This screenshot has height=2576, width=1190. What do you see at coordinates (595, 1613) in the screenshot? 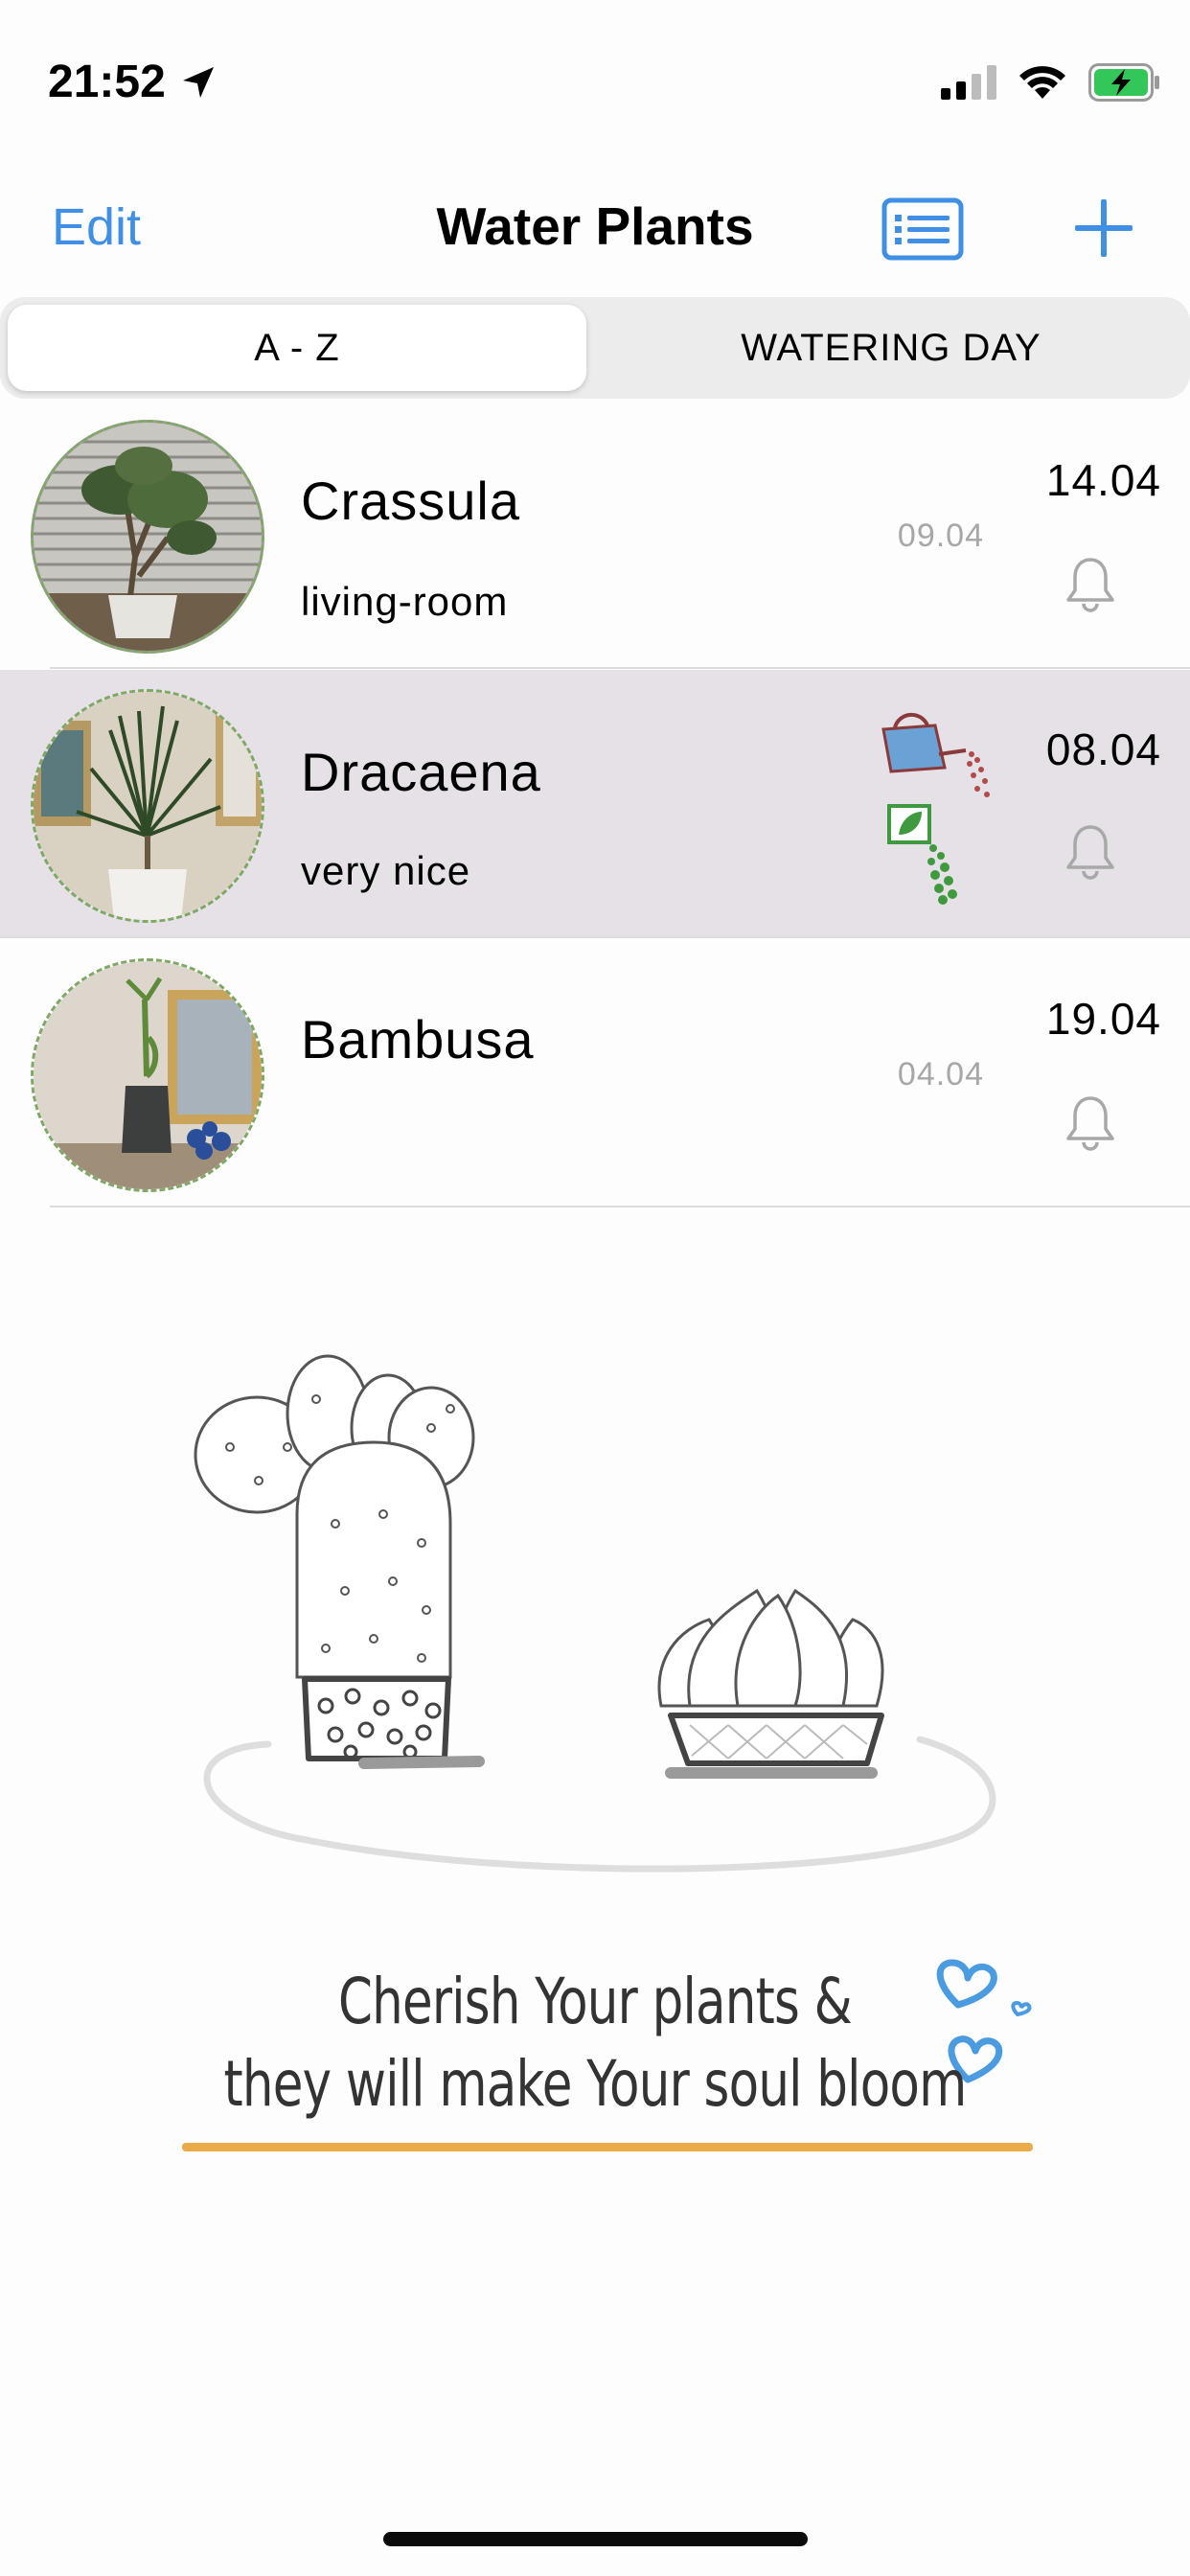
I see `plants-illustration` at bounding box center [595, 1613].